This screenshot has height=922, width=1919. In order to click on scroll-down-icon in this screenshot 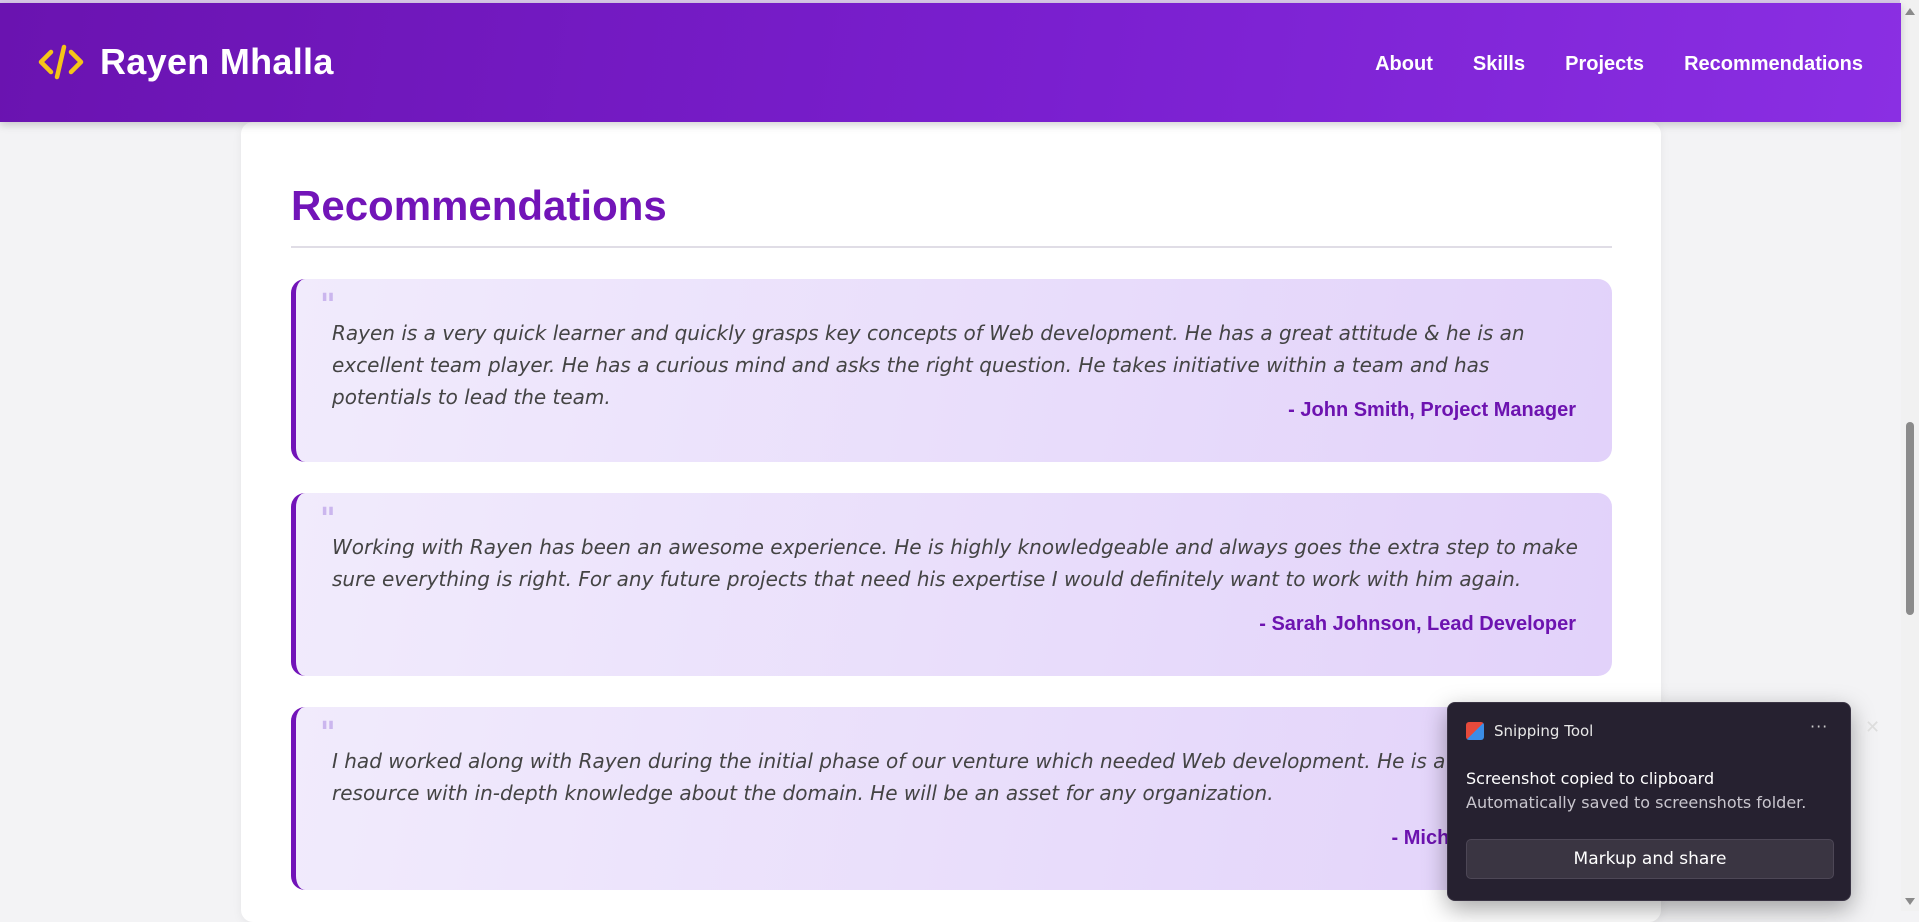, I will do `click(1910, 901)`.